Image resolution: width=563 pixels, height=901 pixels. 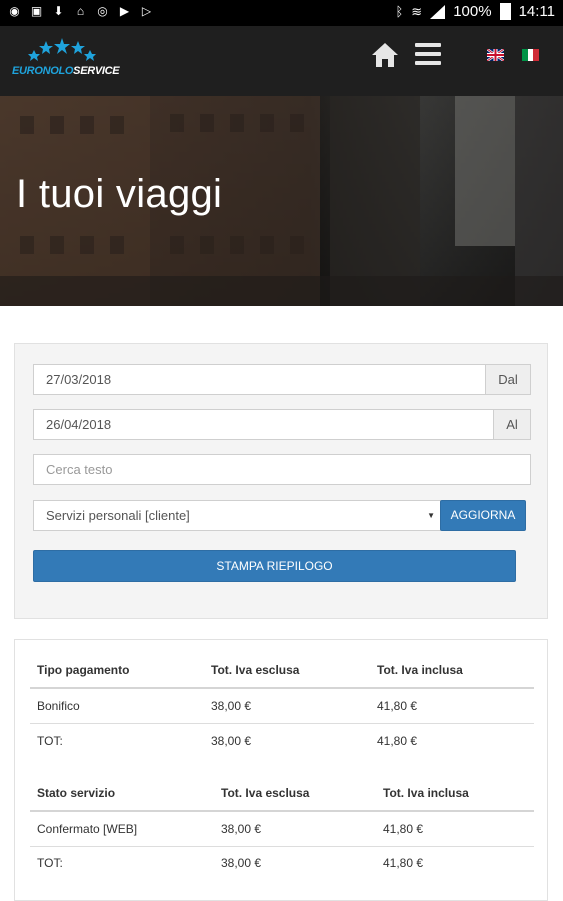 I want to click on status-notifications: ◉ ▣ ⬇ ⌂ ◎ ▶ ▷, so click(x=80, y=11).